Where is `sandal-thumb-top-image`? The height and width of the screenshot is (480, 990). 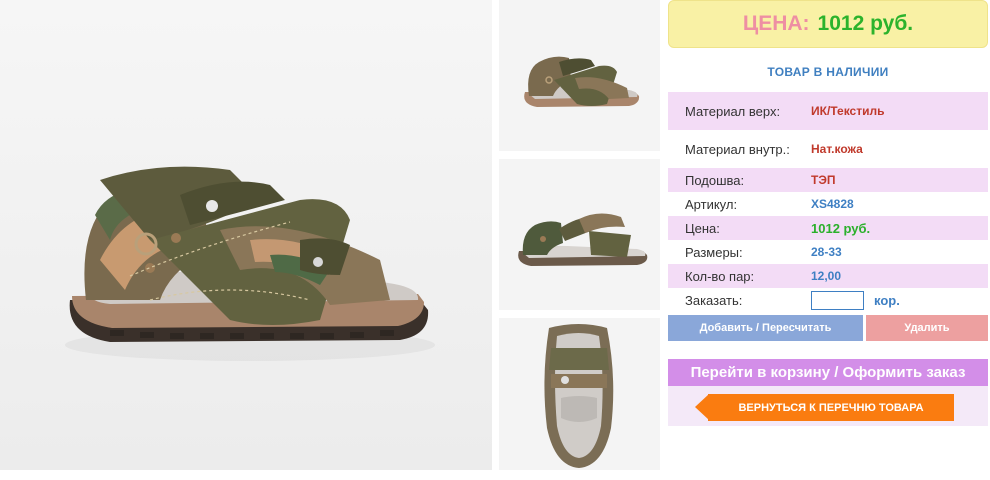 sandal-thumb-top-image is located at coordinates (579, 394).